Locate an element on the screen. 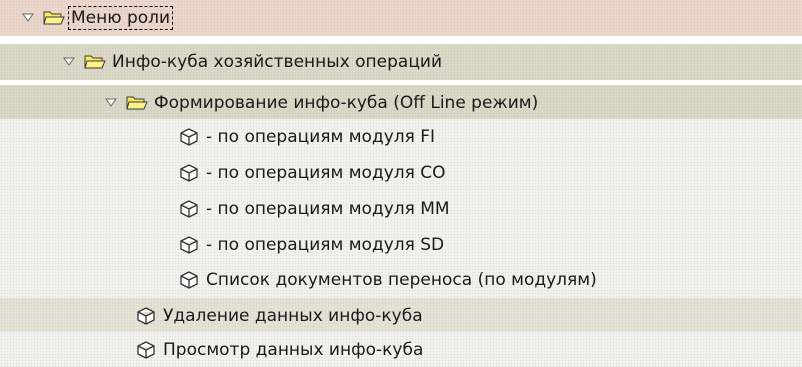  tree-node-label: Формирование инфо-куба (Off Line режим) is located at coordinates (346, 103).